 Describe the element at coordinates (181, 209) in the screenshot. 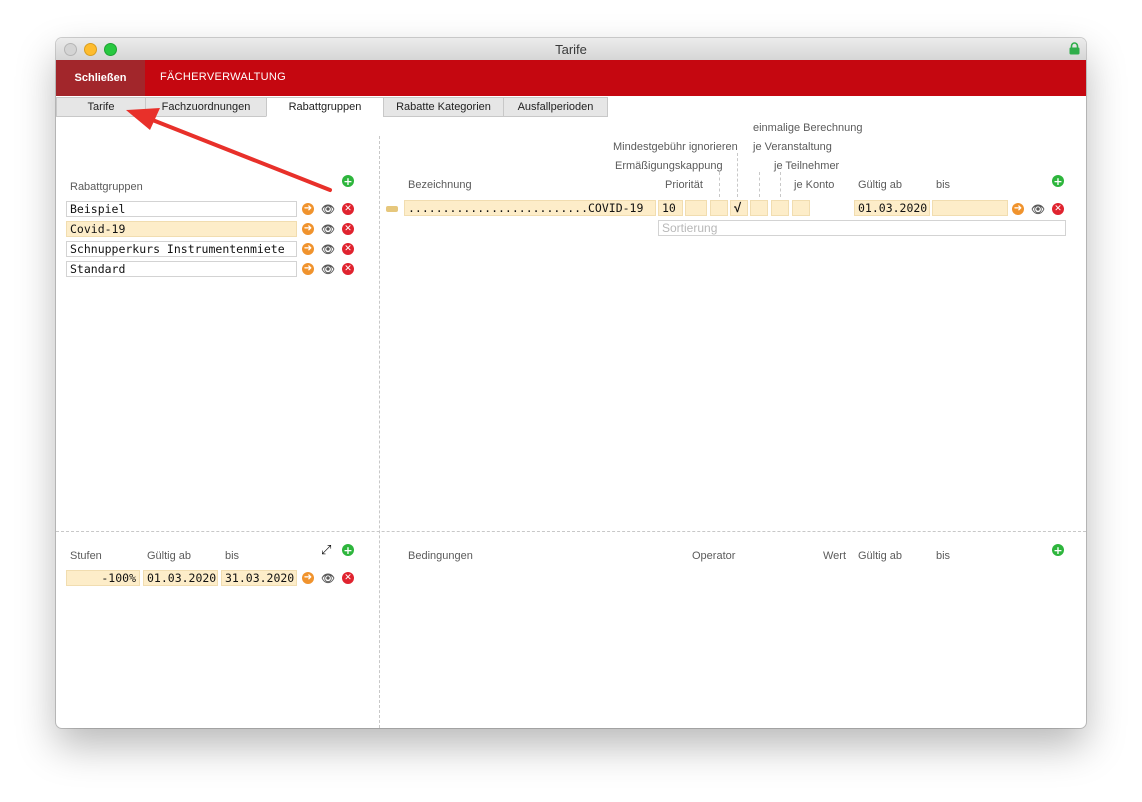

I see `rabattgruppe-name-field: Beispiel` at that location.